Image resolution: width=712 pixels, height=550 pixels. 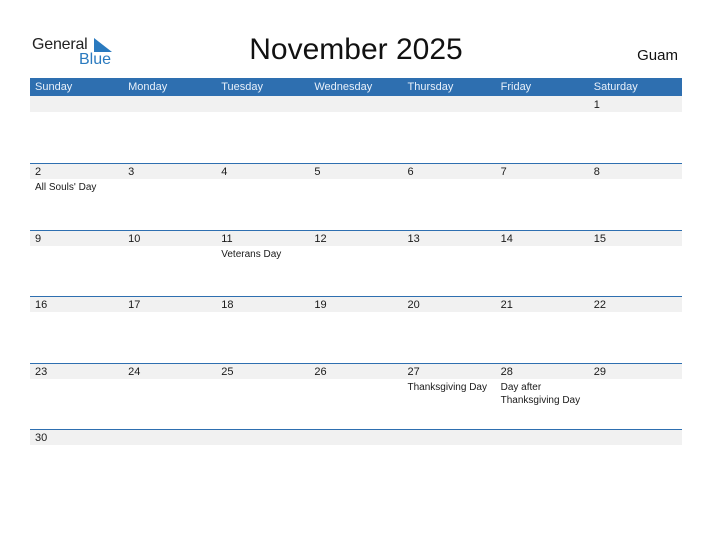 I want to click on weekday-friday: Friday, so click(x=516, y=87).